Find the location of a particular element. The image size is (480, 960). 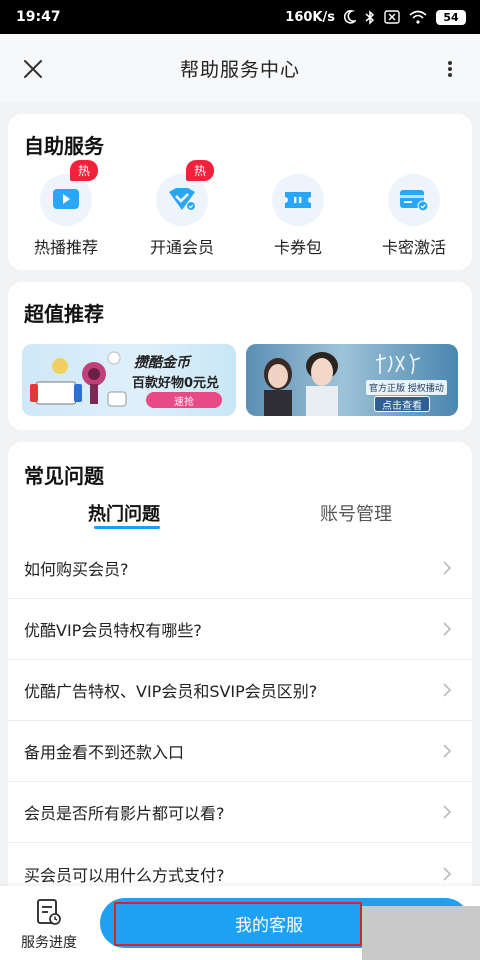

faq-question: 买会员可以用什么方式支付? is located at coordinates (124, 875).